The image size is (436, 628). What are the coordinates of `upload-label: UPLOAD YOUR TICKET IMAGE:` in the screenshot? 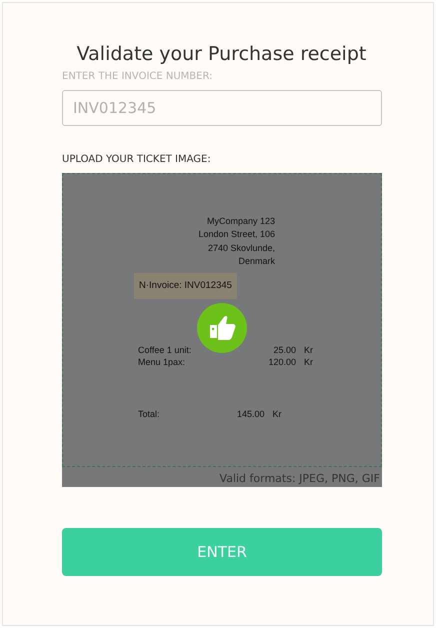 It's located at (137, 159).